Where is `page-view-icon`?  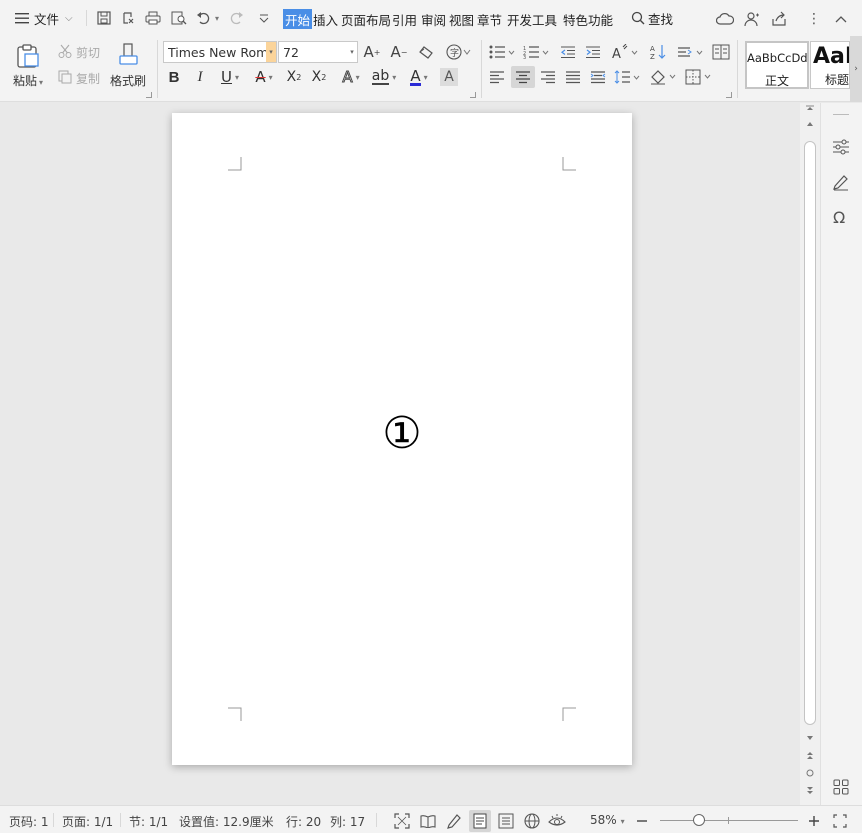 page-view-icon is located at coordinates (480, 821).